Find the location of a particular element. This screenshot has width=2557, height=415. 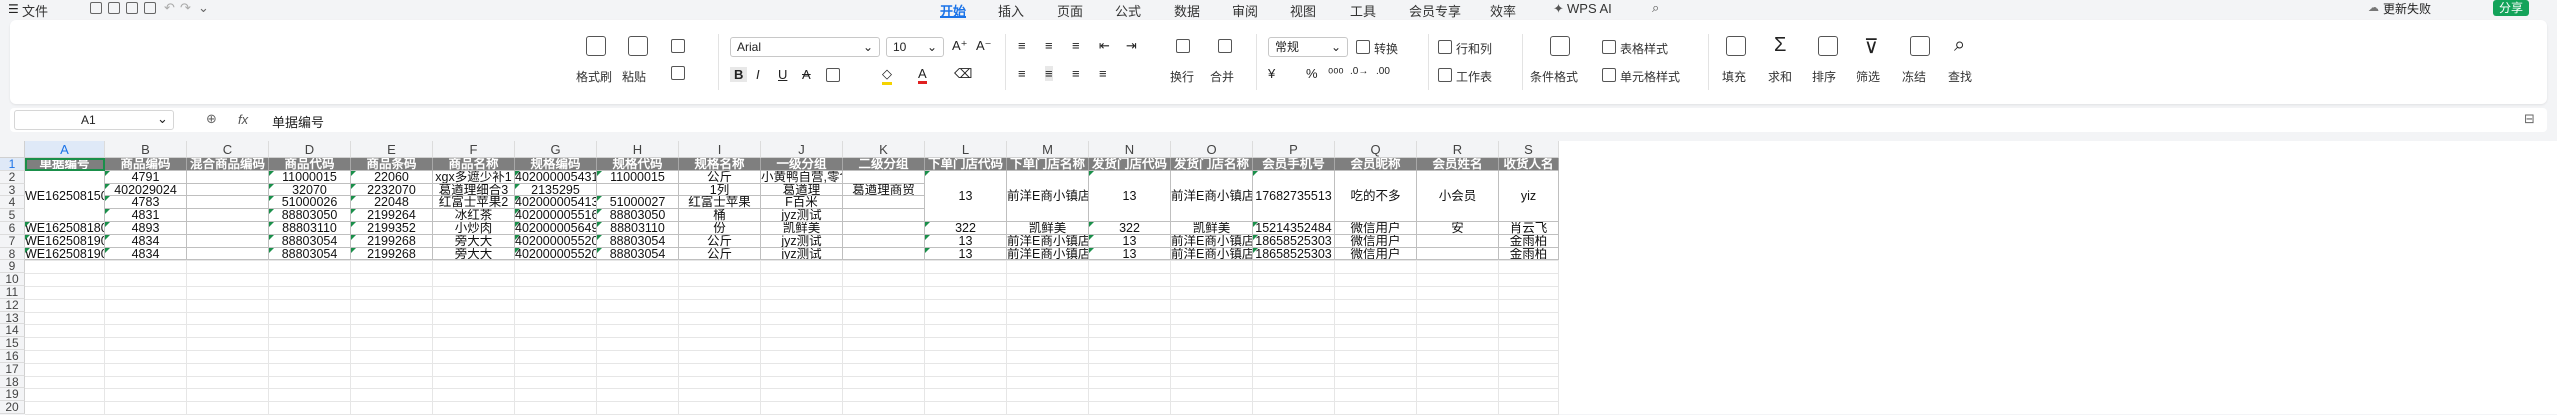

more-icon: ⌄ is located at coordinates (203, 8).